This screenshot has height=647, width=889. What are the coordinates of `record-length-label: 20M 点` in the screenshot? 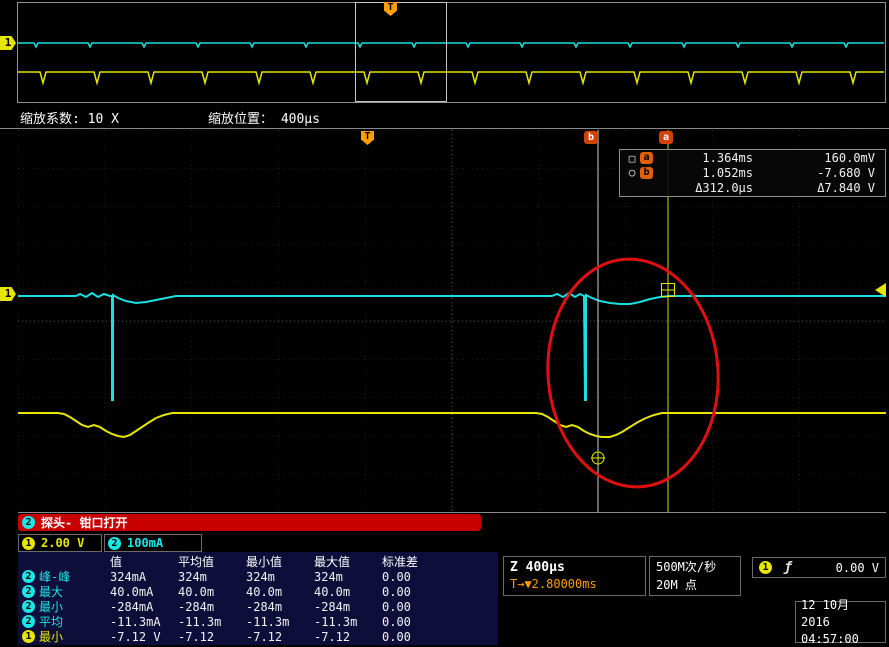 It's located at (676, 585).